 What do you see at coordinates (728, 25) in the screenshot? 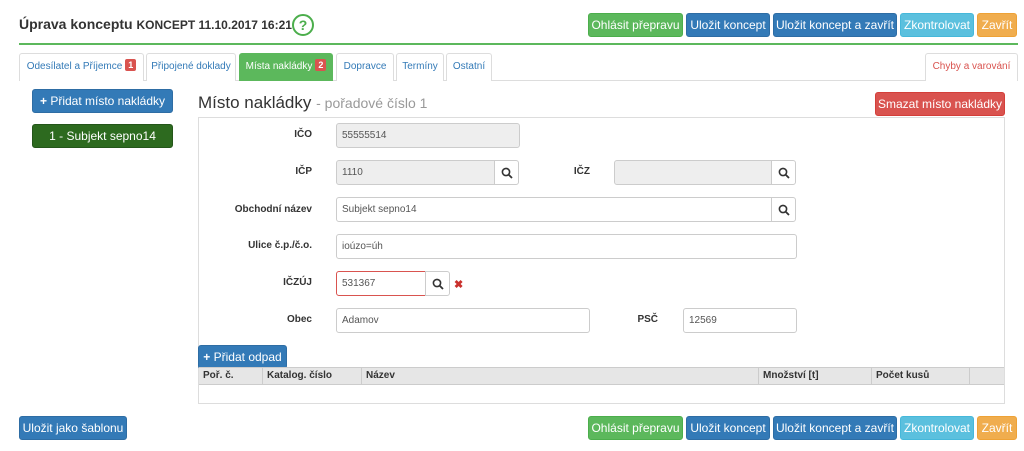
I see `save-draft-button: Uložit koncept` at bounding box center [728, 25].